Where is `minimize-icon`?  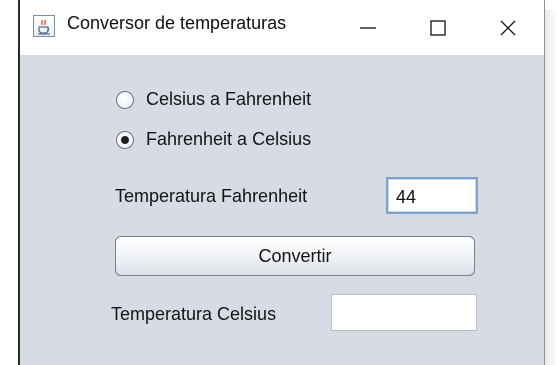 minimize-icon is located at coordinates (368, 27).